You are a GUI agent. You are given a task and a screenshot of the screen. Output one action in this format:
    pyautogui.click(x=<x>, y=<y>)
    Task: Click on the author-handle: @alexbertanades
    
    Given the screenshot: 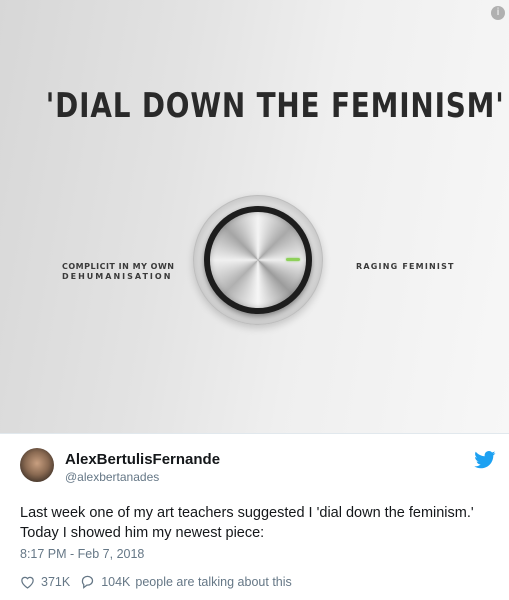 What is the action you would take?
    pyautogui.click(x=112, y=477)
    